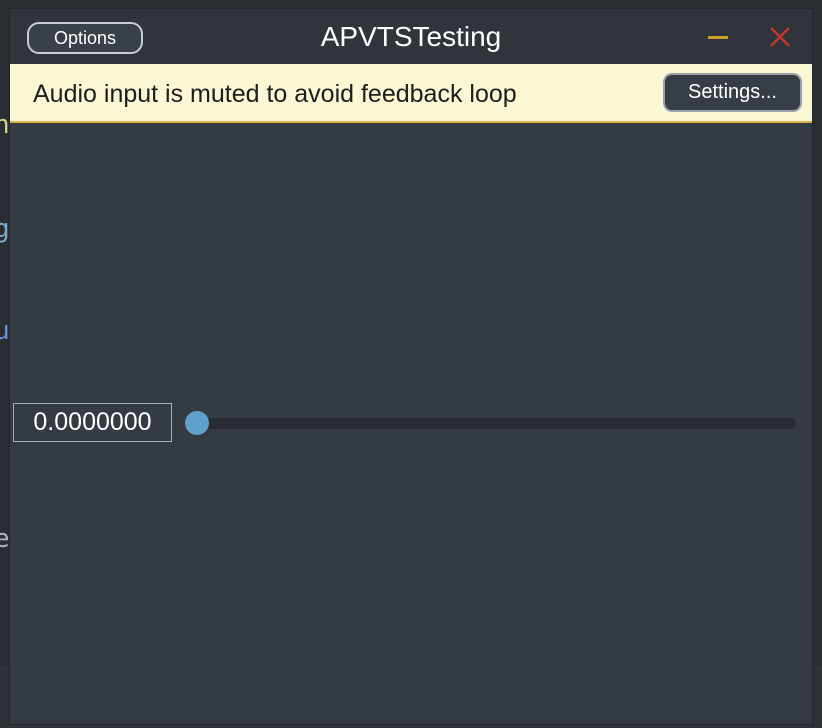  What do you see at coordinates (92, 422) in the screenshot?
I see `slider-value-textbox: 0.0000000` at bounding box center [92, 422].